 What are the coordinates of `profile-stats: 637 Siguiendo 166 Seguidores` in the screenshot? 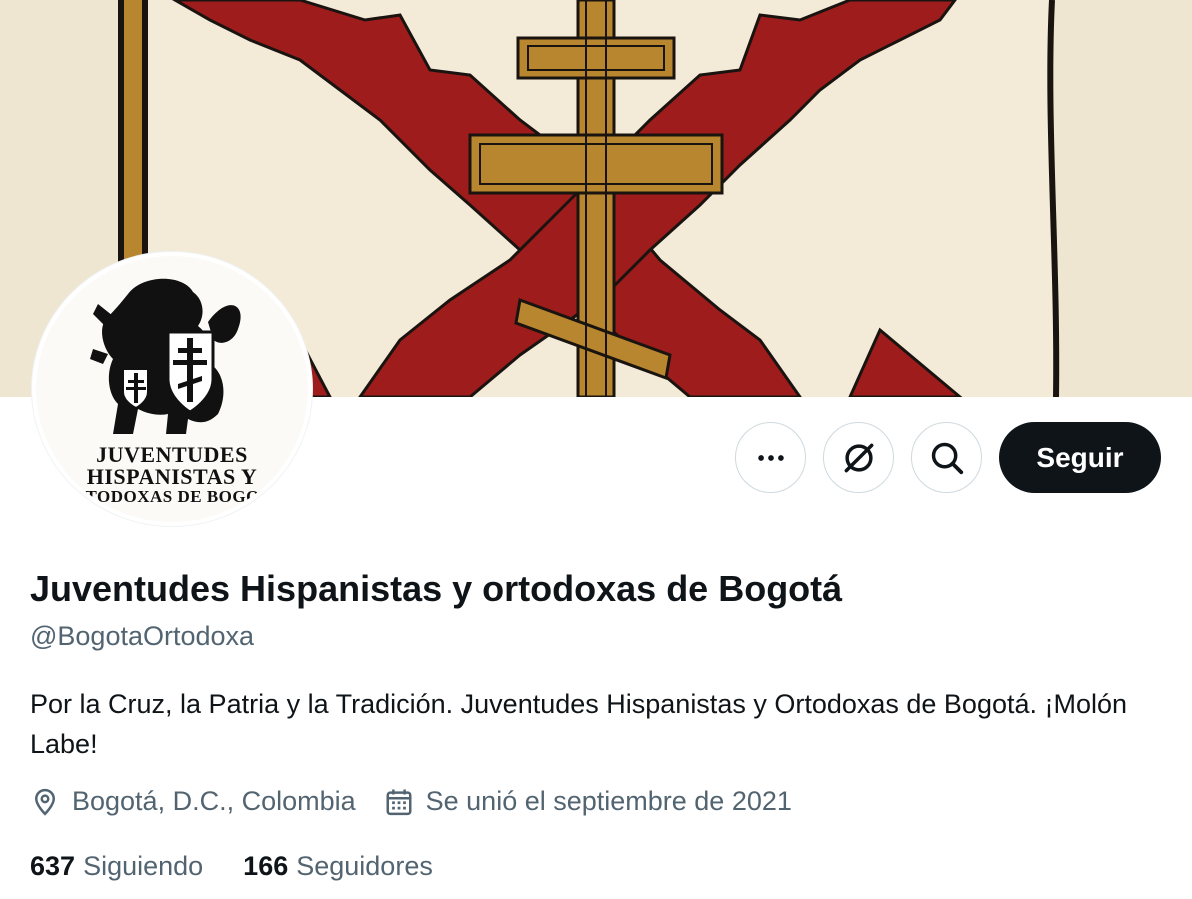 It's located at (231, 866).